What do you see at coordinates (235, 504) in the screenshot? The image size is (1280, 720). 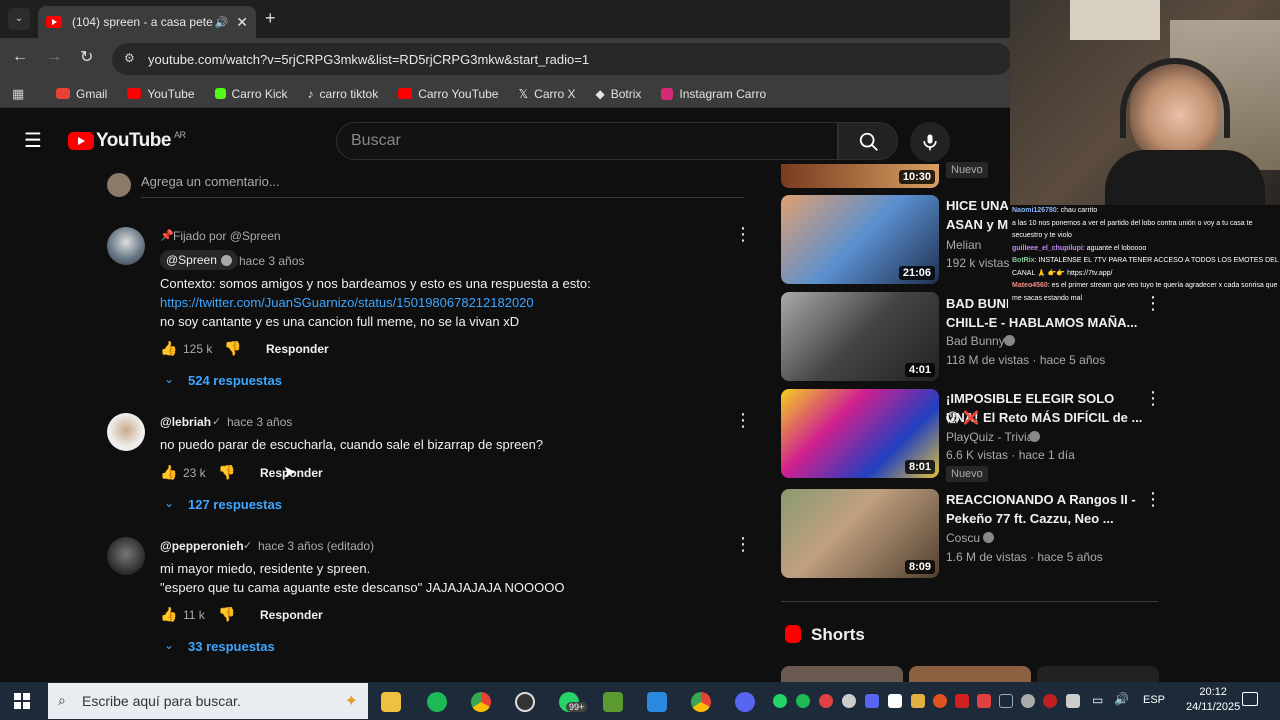 I see `replies-button: 127 respuestas` at bounding box center [235, 504].